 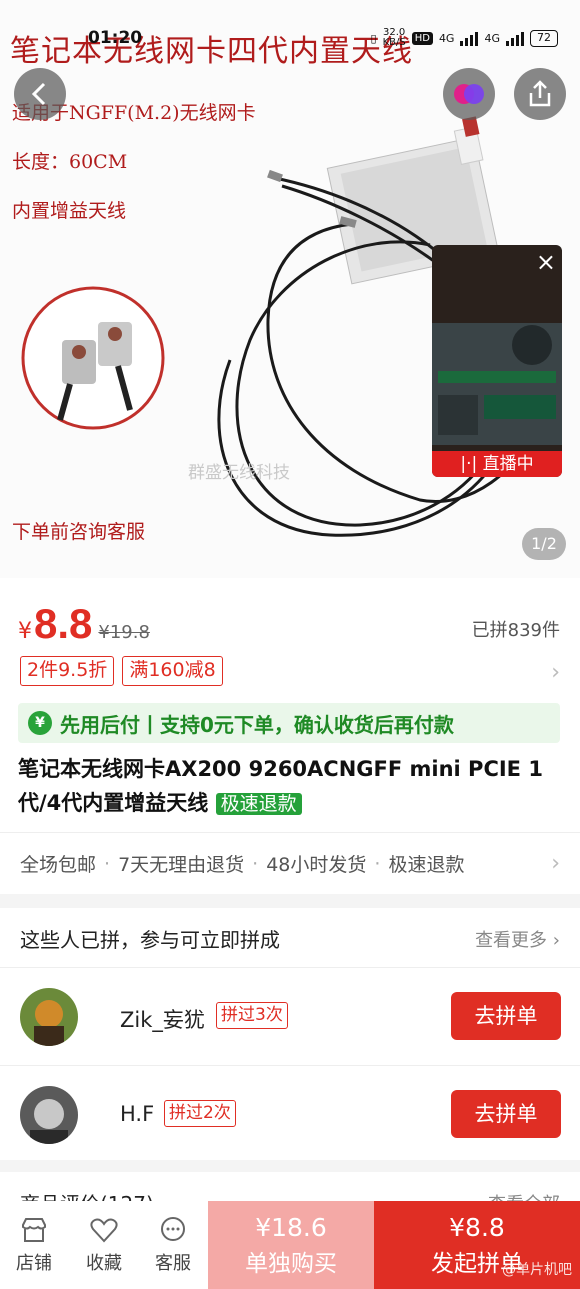 I want to click on group-price-button: ¥8.8, so click(x=477, y=1227).